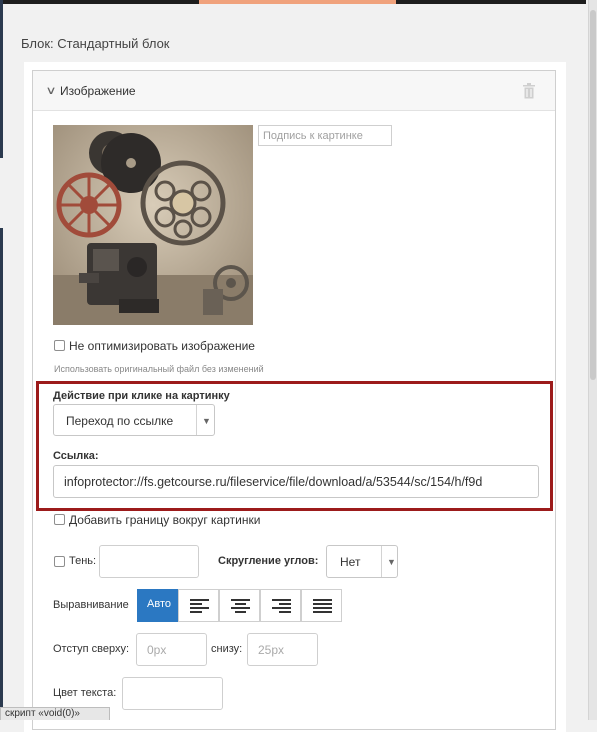  Describe the element at coordinates (593, 195) in the screenshot. I see `scrollbar-thumb` at that location.